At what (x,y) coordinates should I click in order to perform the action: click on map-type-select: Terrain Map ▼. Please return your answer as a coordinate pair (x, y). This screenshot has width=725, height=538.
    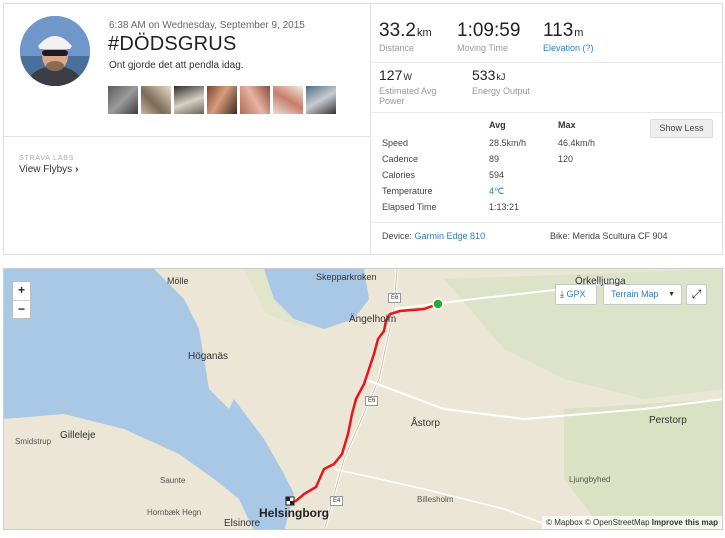
    Looking at the image, I should click on (642, 294).